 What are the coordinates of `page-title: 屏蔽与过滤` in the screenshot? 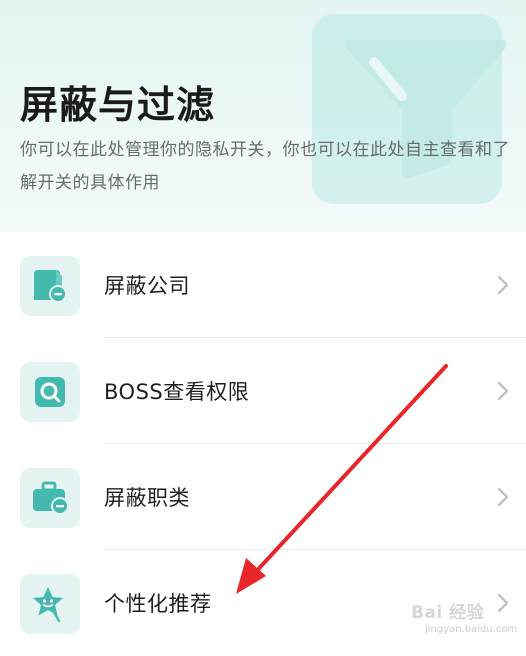 It's located at (118, 105).